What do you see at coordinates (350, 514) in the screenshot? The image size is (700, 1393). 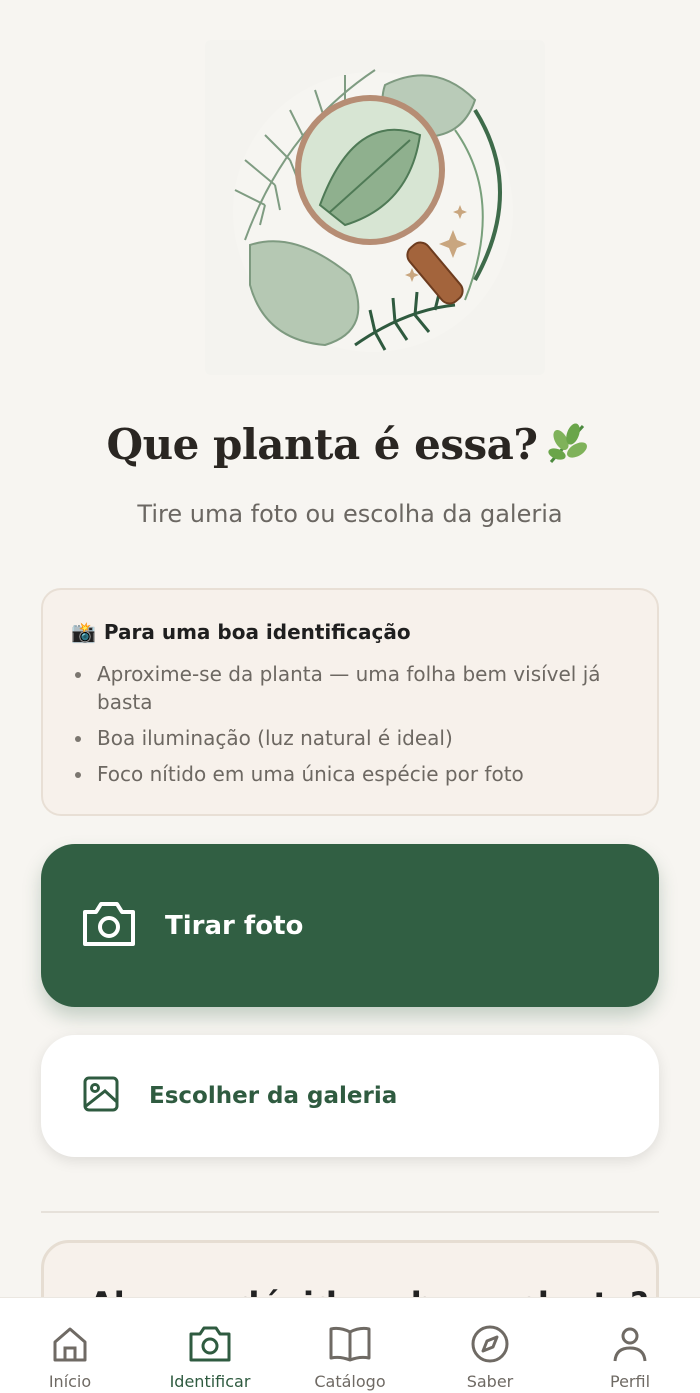 I see `page-subtitle: Tire uma foto ou escolha da galeria` at bounding box center [350, 514].